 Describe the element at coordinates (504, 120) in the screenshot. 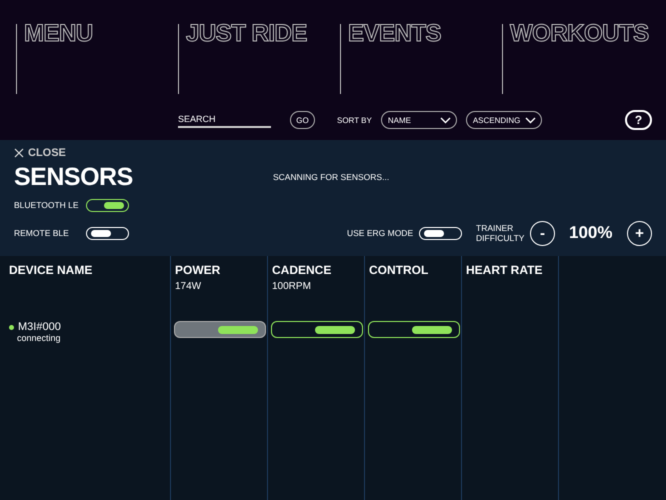

I see `sort-order-dropdown: ASCENDING` at that location.